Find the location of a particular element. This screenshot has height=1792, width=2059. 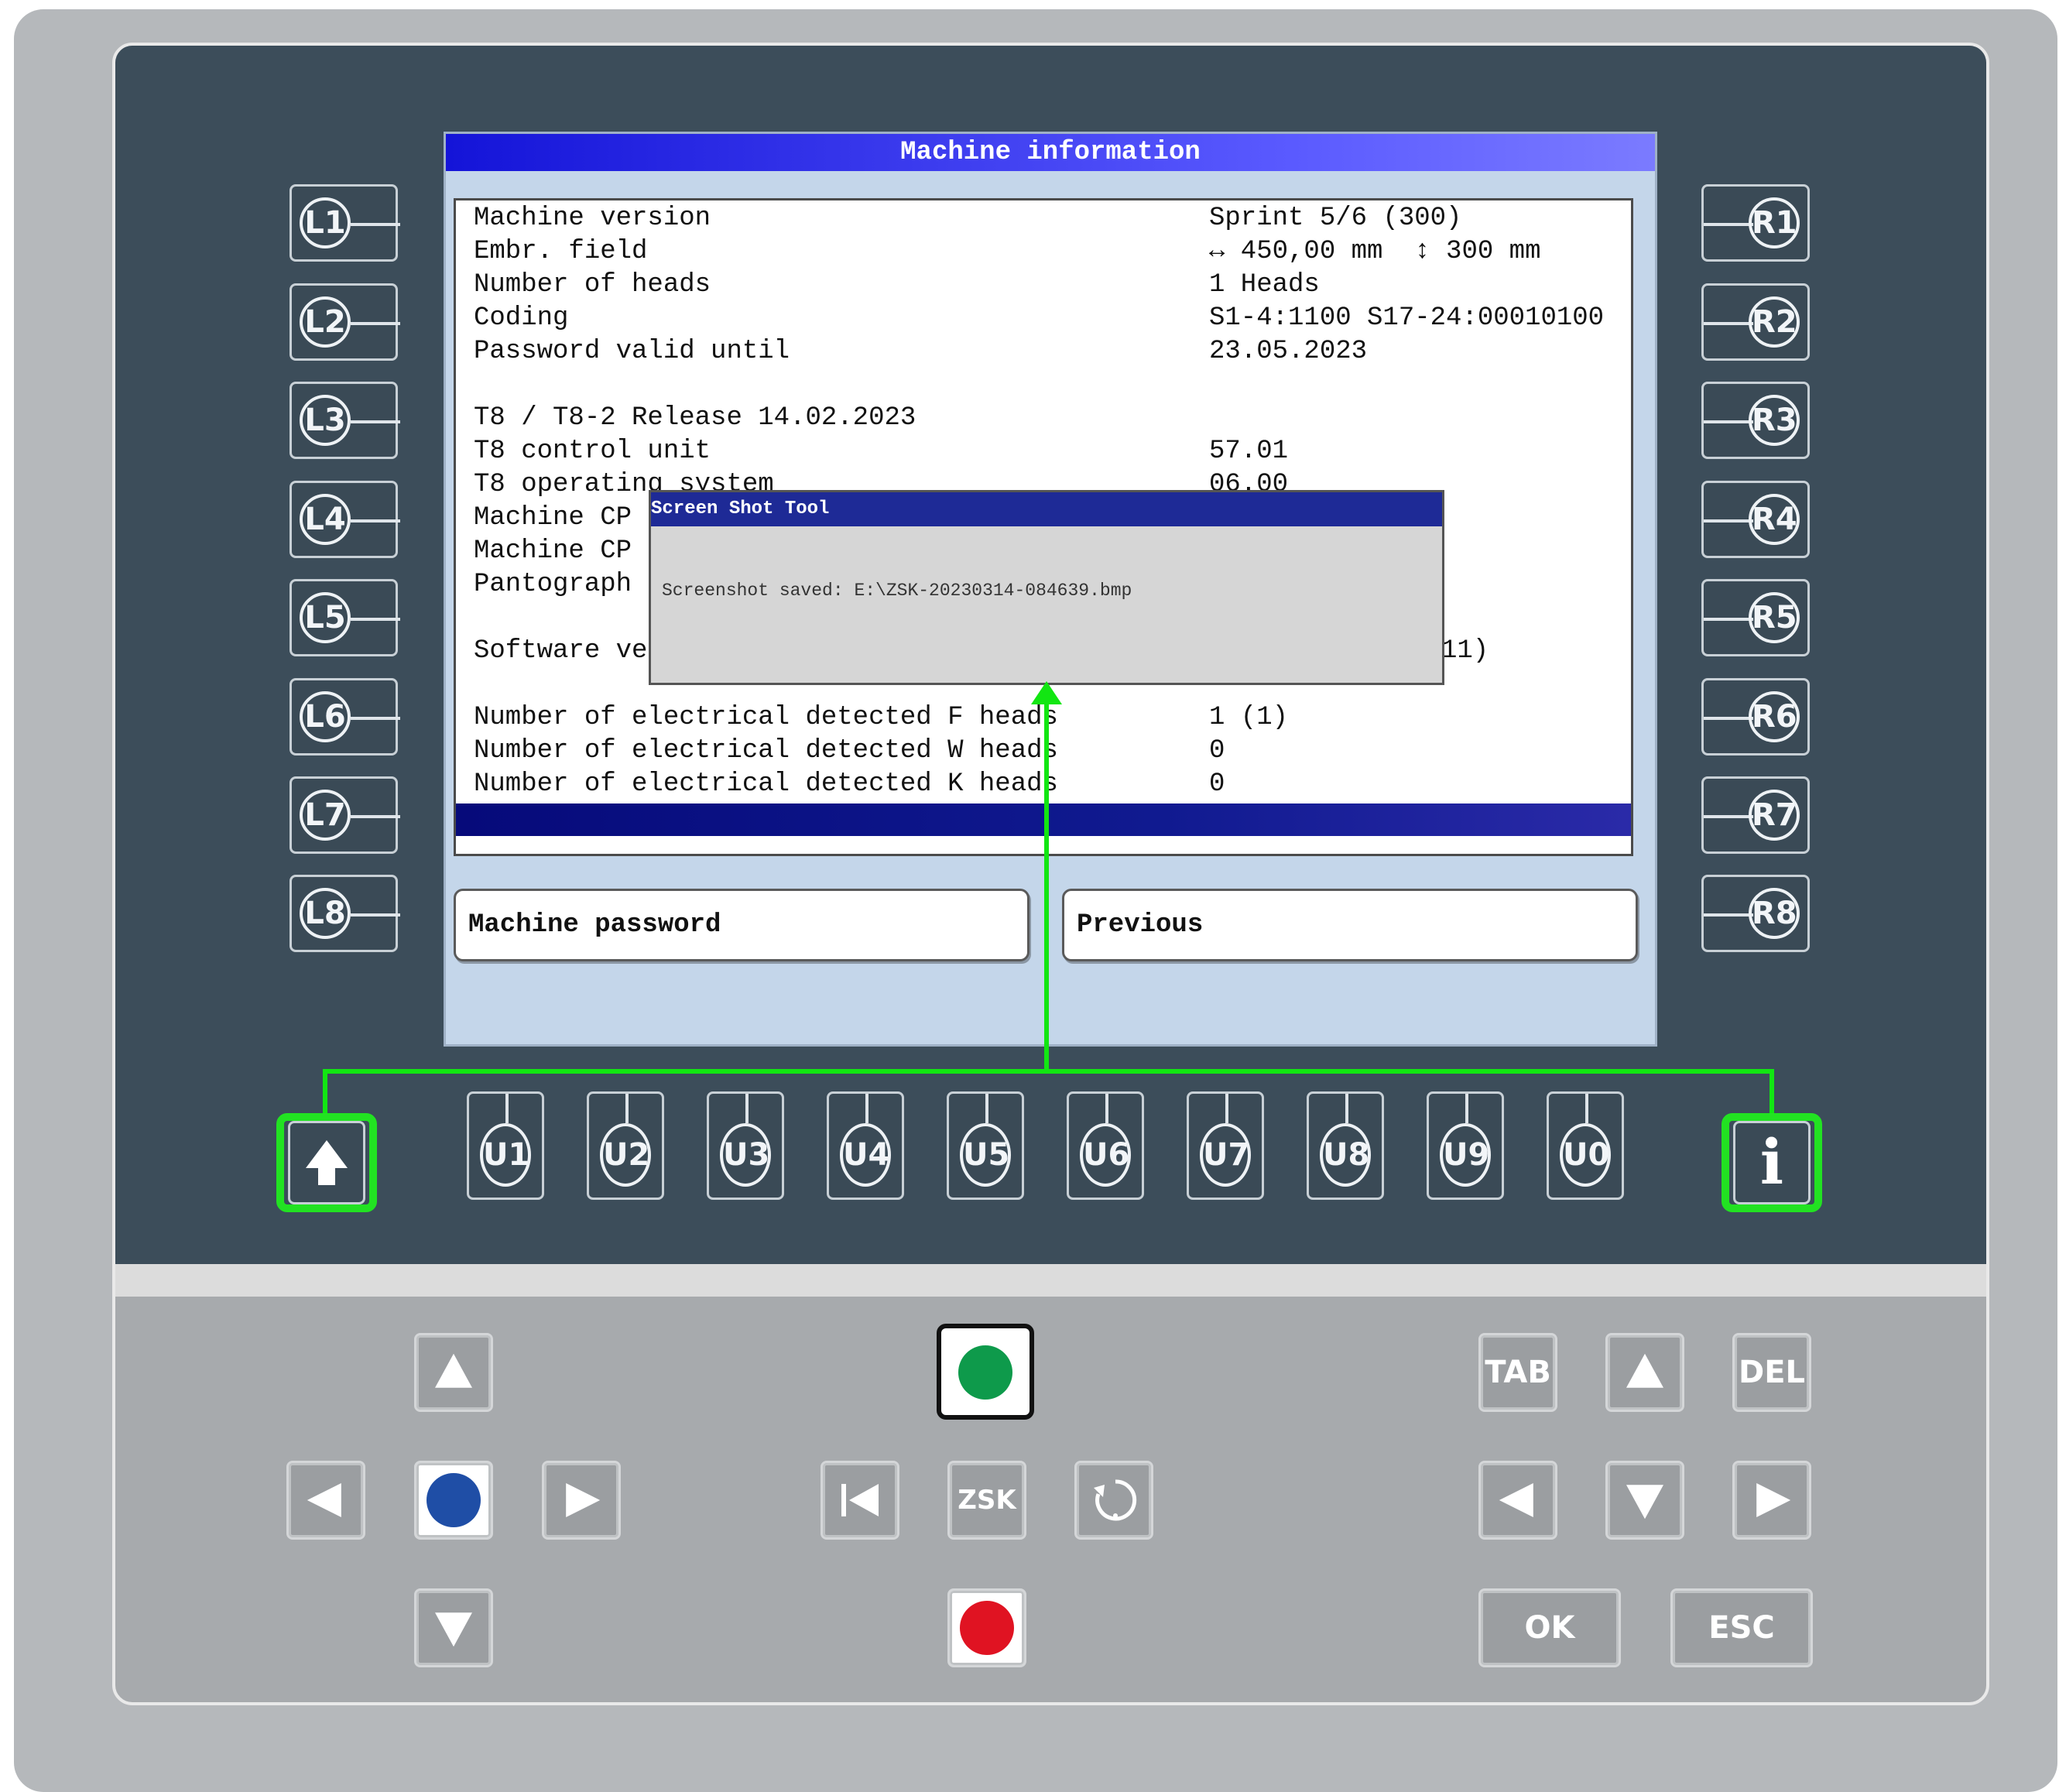

u8-key-label: U8 is located at coordinates (1346, 1155).